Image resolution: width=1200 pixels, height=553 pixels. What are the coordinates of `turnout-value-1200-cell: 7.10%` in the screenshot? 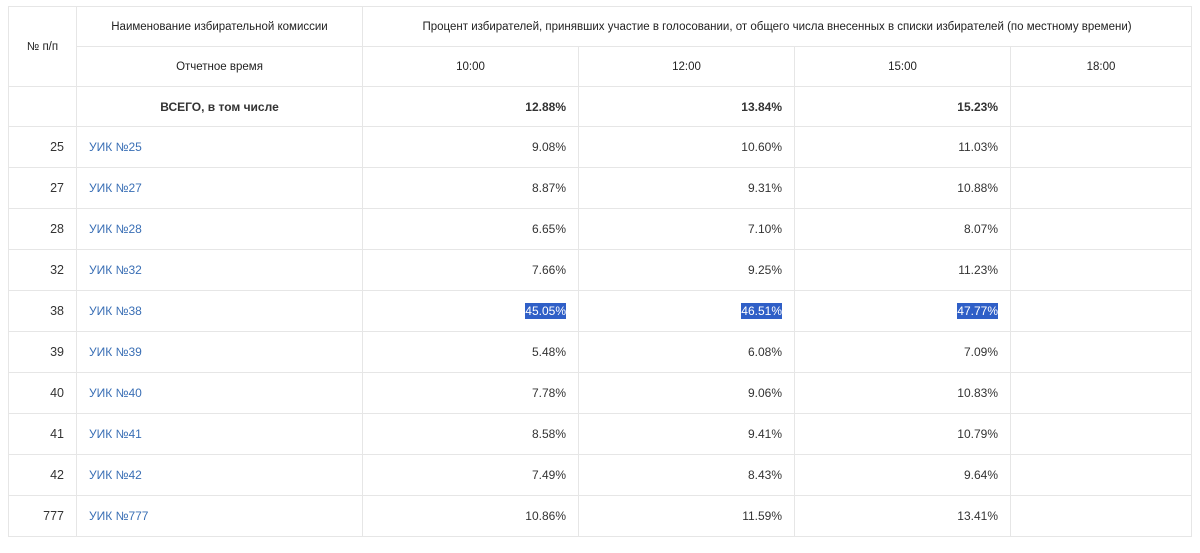 It's located at (686, 229).